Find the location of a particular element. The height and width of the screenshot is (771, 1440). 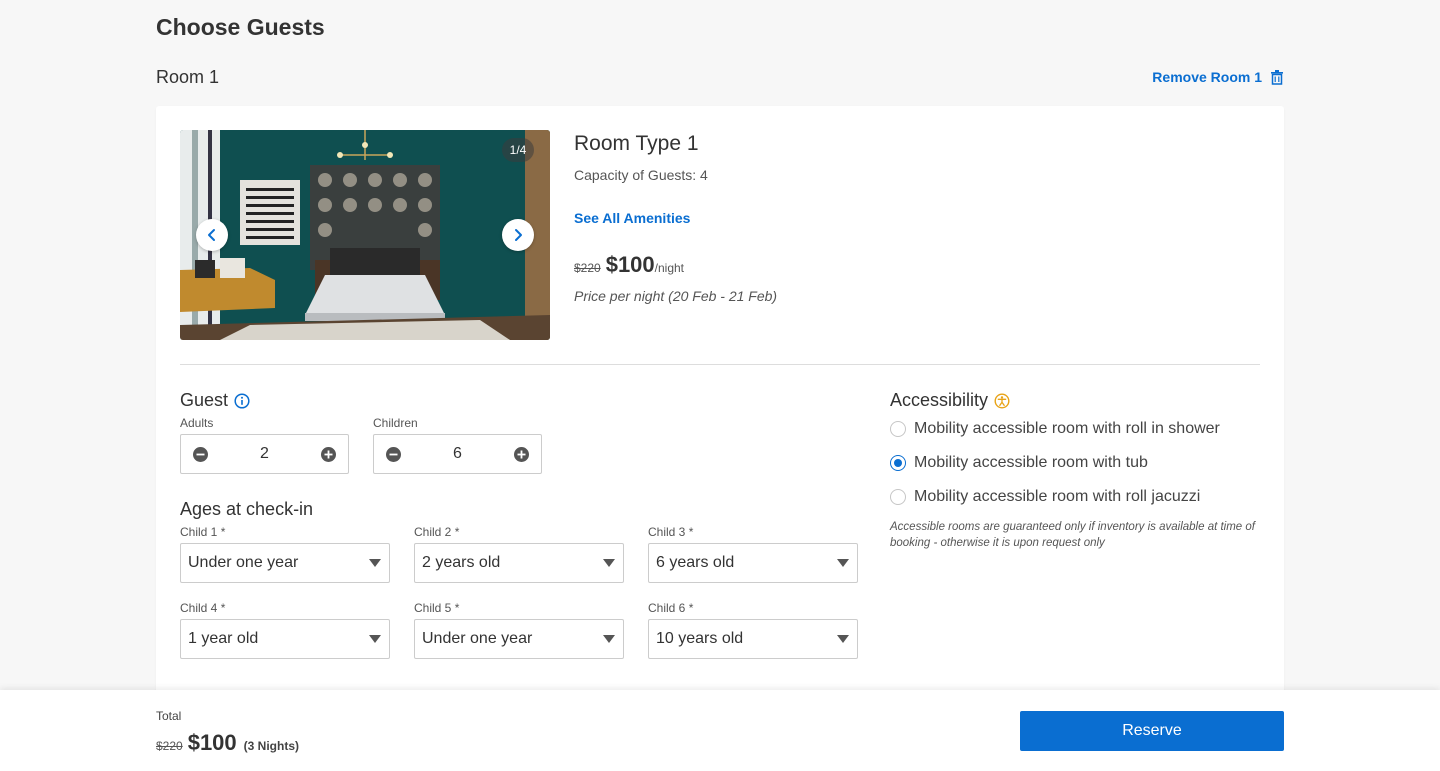

chevron-left-icon is located at coordinates (211, 235).